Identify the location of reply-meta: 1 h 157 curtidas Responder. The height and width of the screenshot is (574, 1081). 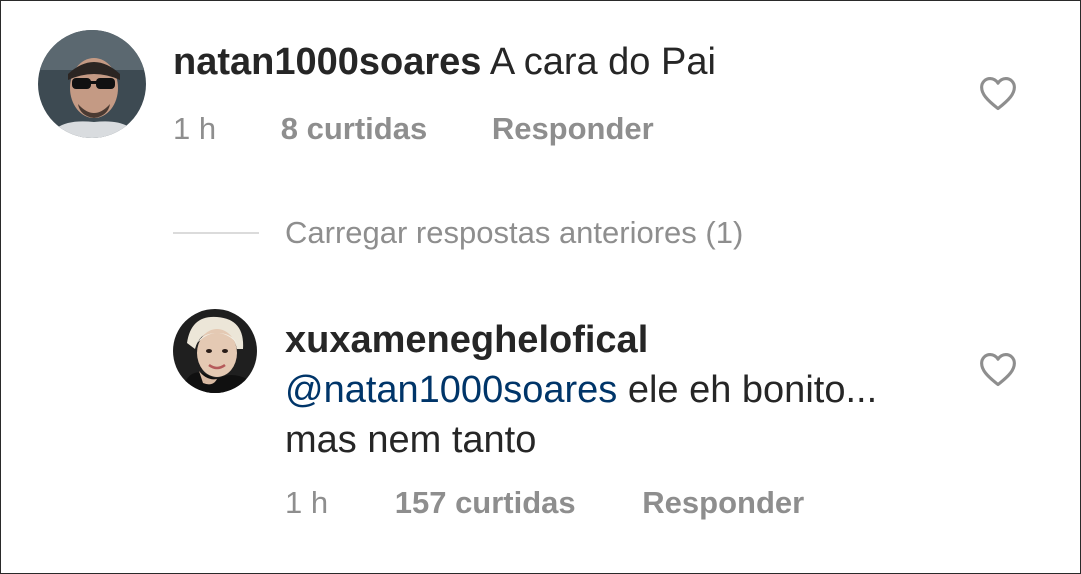
(544, 503).